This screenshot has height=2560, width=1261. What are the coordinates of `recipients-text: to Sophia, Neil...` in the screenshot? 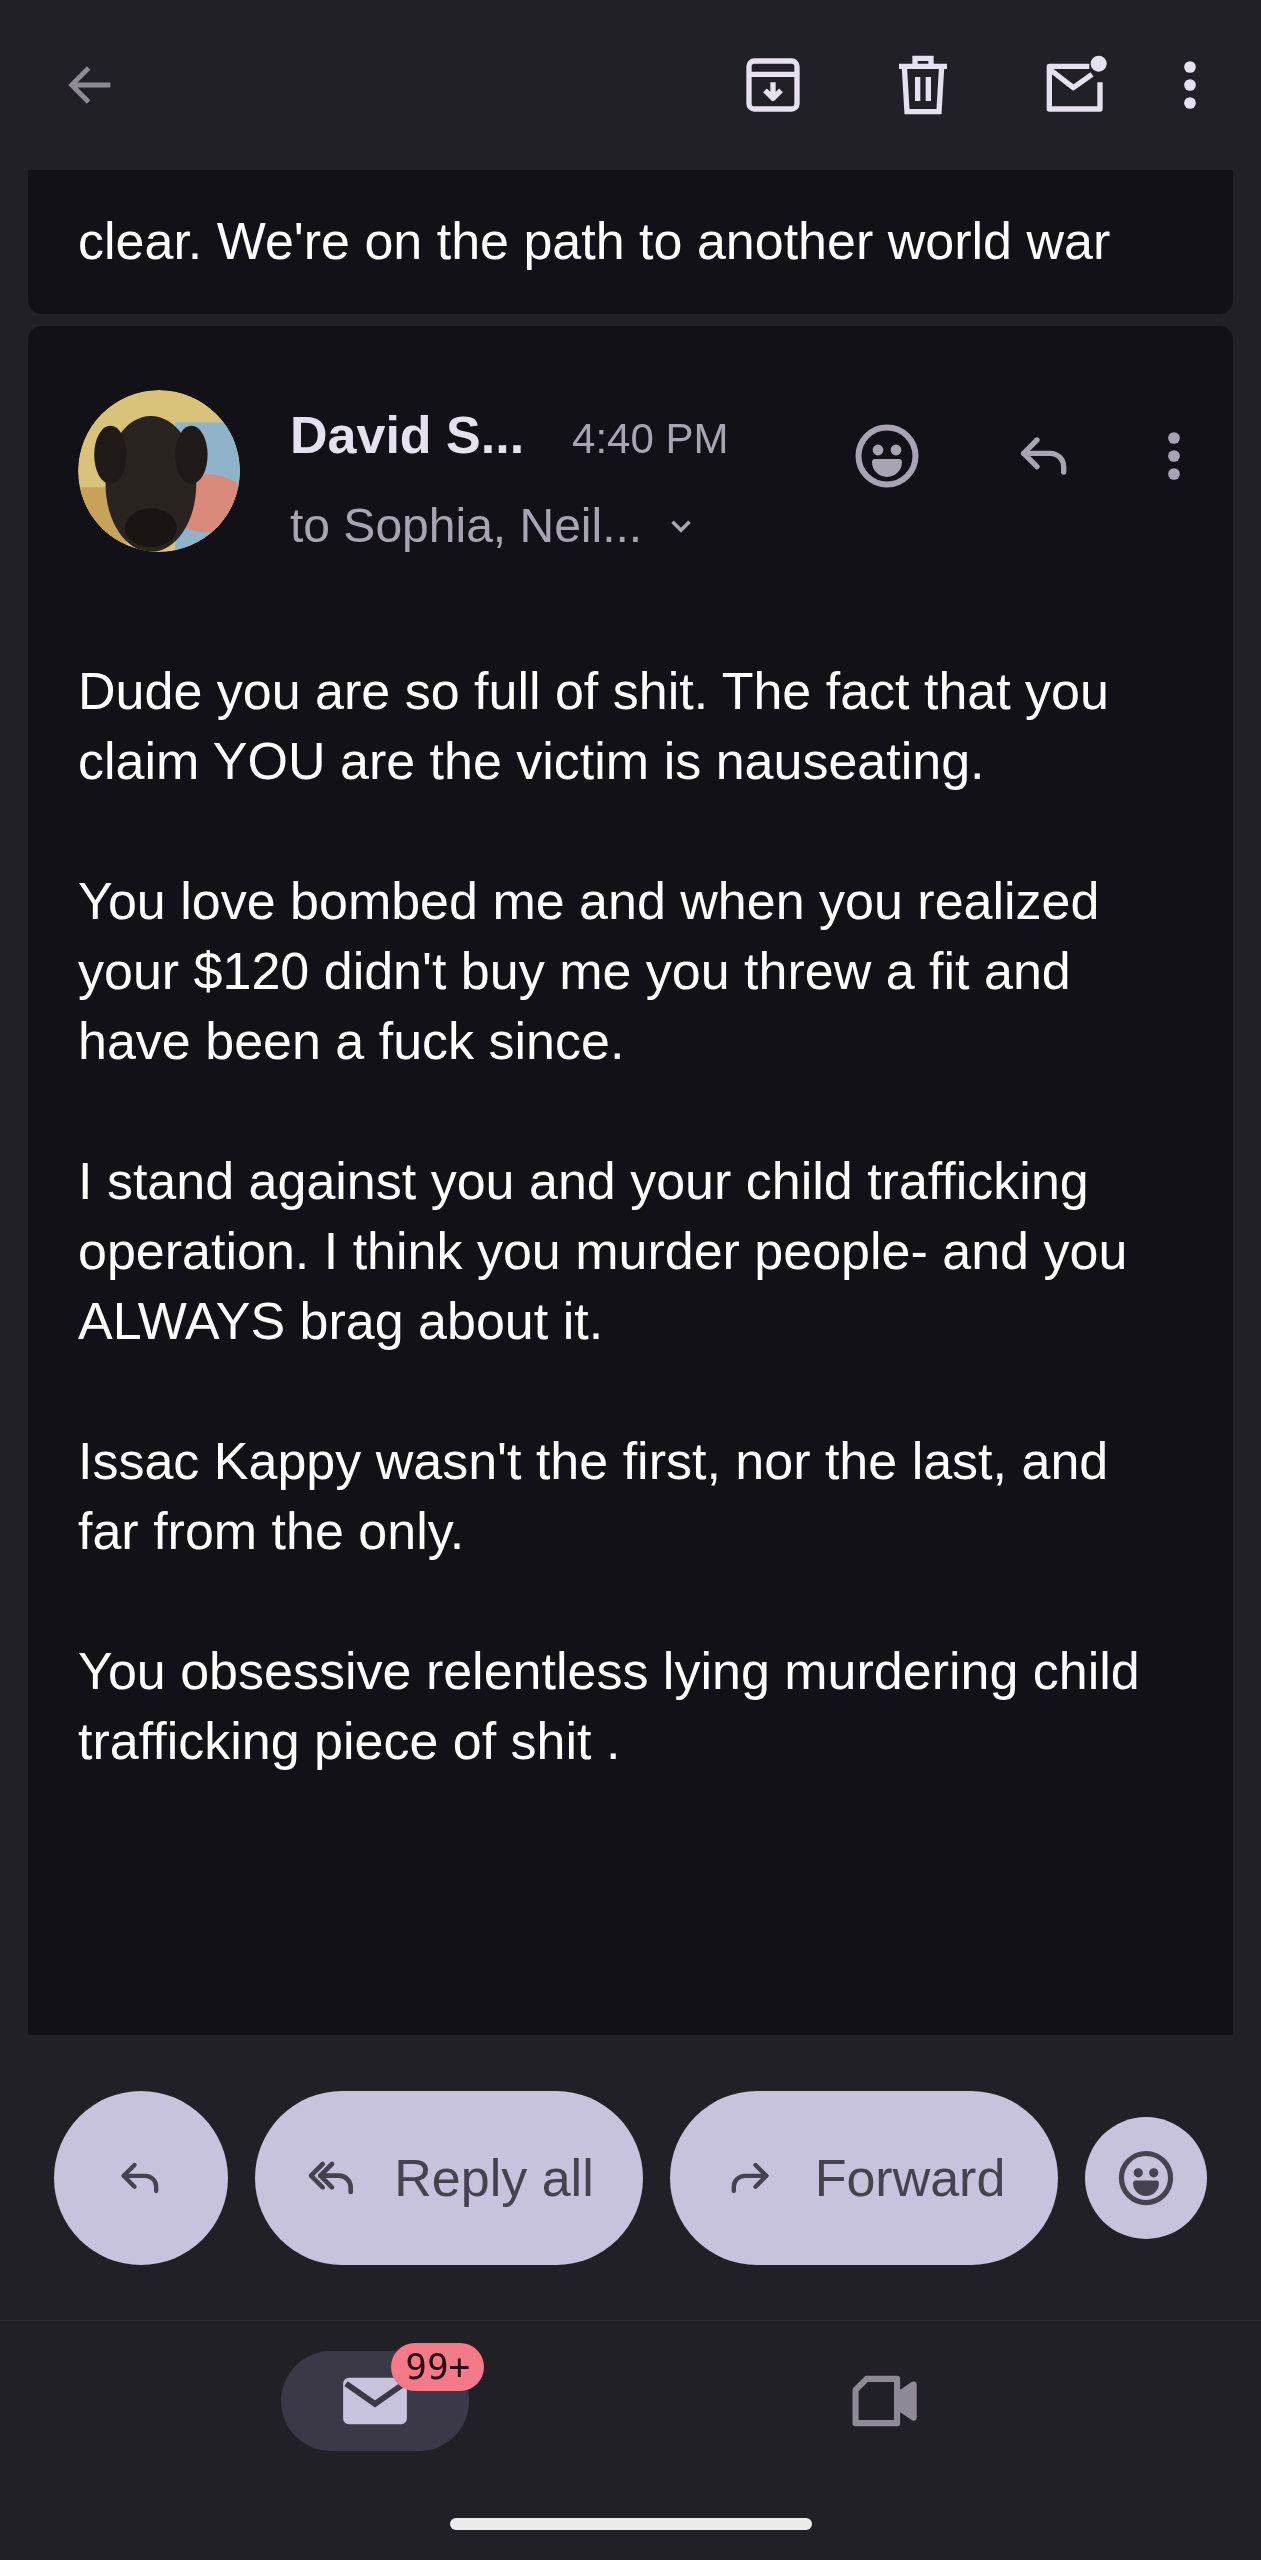 It's located at (466, 526).